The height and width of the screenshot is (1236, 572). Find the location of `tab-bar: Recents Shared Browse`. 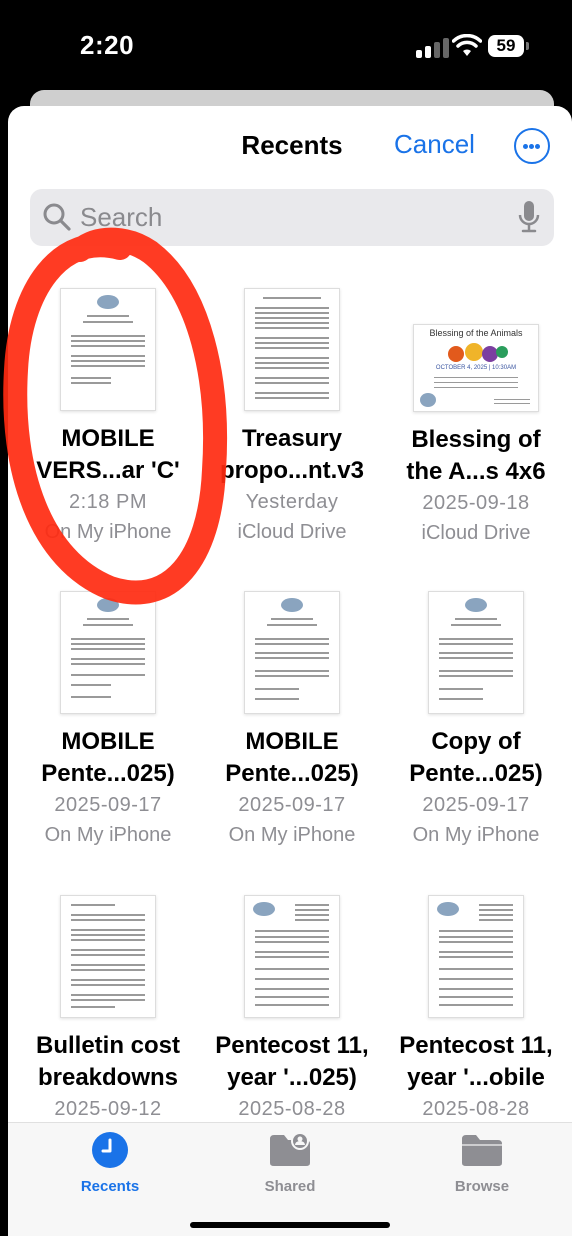

tab-bar: Recents Shared Browse is located at coordinates (290, 1179).